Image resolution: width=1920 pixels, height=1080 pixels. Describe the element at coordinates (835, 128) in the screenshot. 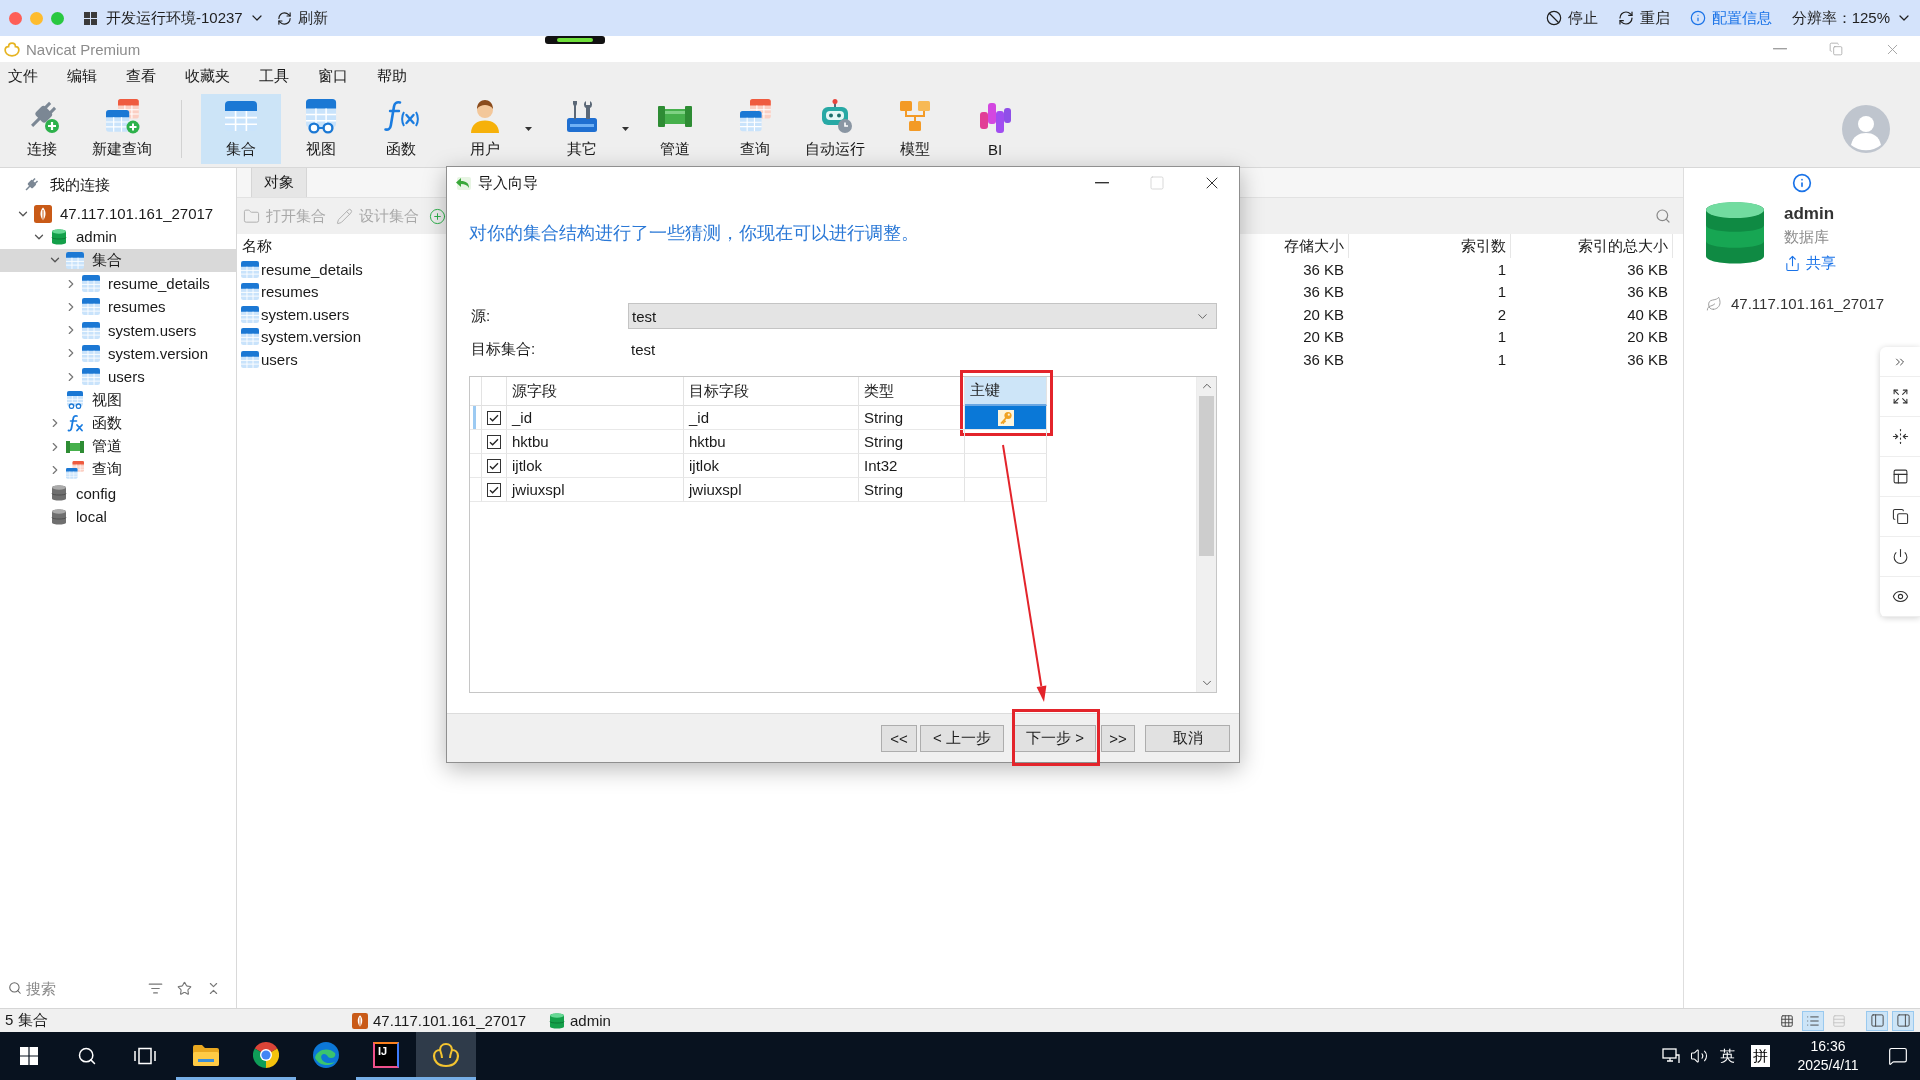

I see `toolbar-button: 自动运行` at that location.